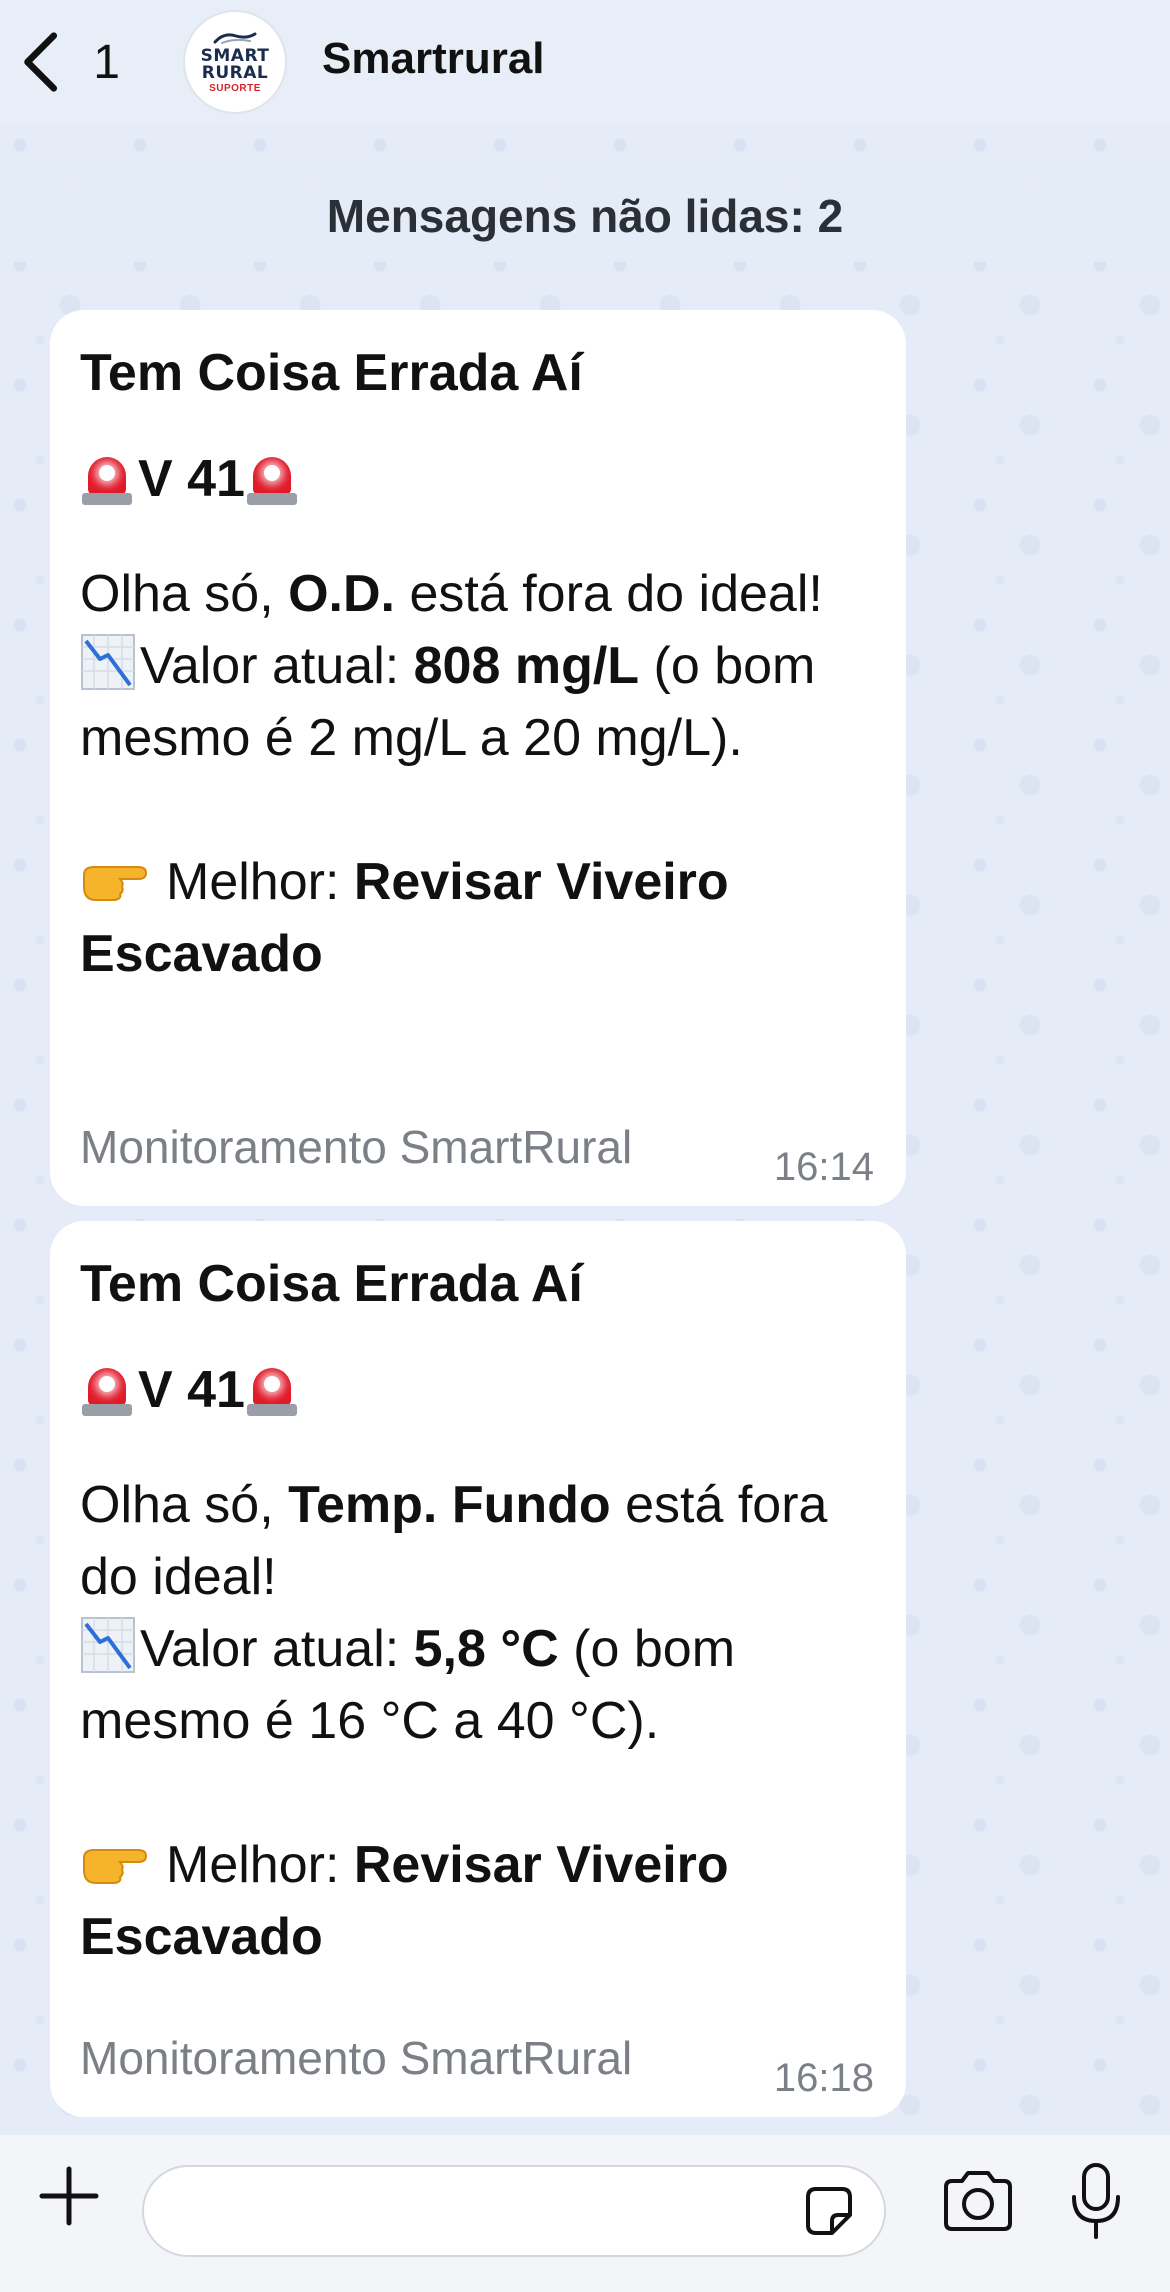 This screenshot has height=2292, width=1170. I want to click on avatar-text-rural: RURAL, so click(235, 73).